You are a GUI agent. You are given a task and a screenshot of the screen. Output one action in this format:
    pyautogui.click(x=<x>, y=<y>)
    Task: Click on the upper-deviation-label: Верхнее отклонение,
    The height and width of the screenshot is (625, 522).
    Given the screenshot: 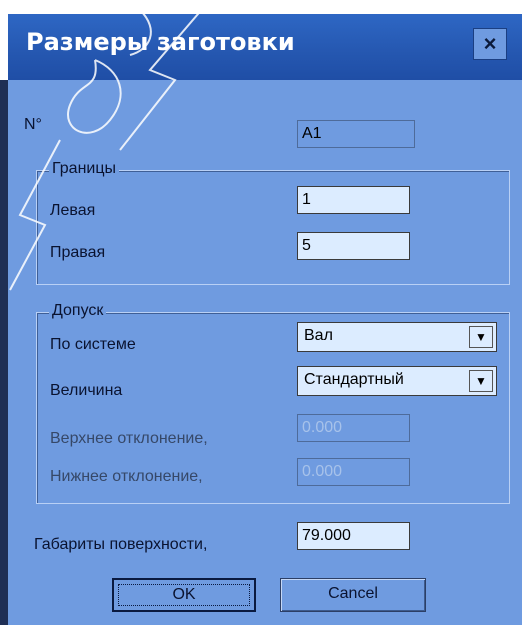 What is the action you would take?
    pyautogui.click(x=129, y=438)
    